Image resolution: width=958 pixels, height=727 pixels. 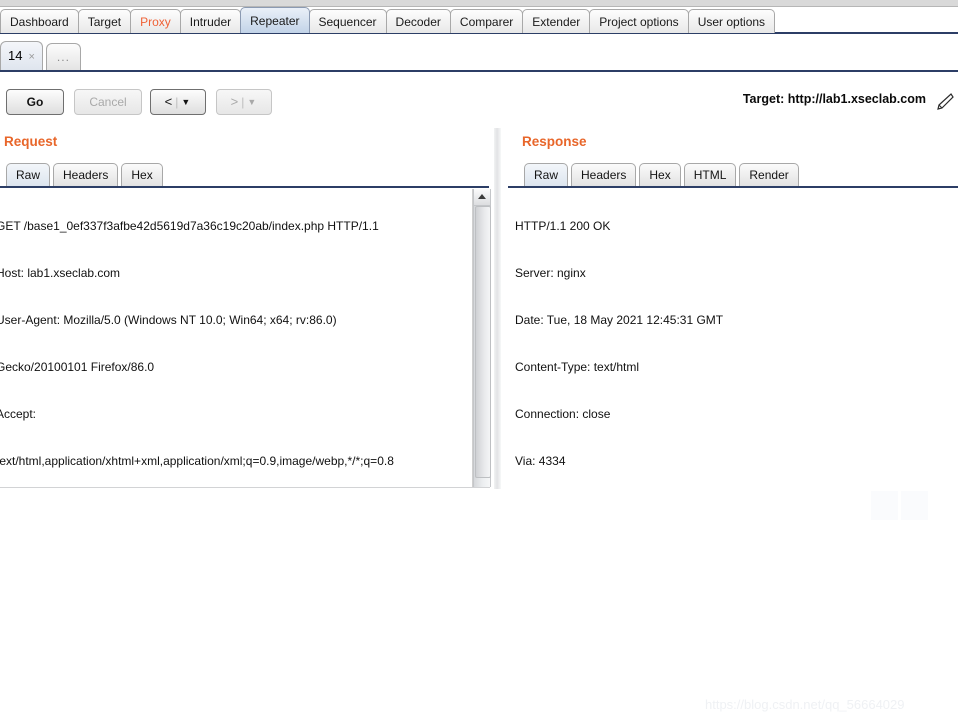 I want to click on tab-proxy-label: Proxy, so click(x=155, y=22).